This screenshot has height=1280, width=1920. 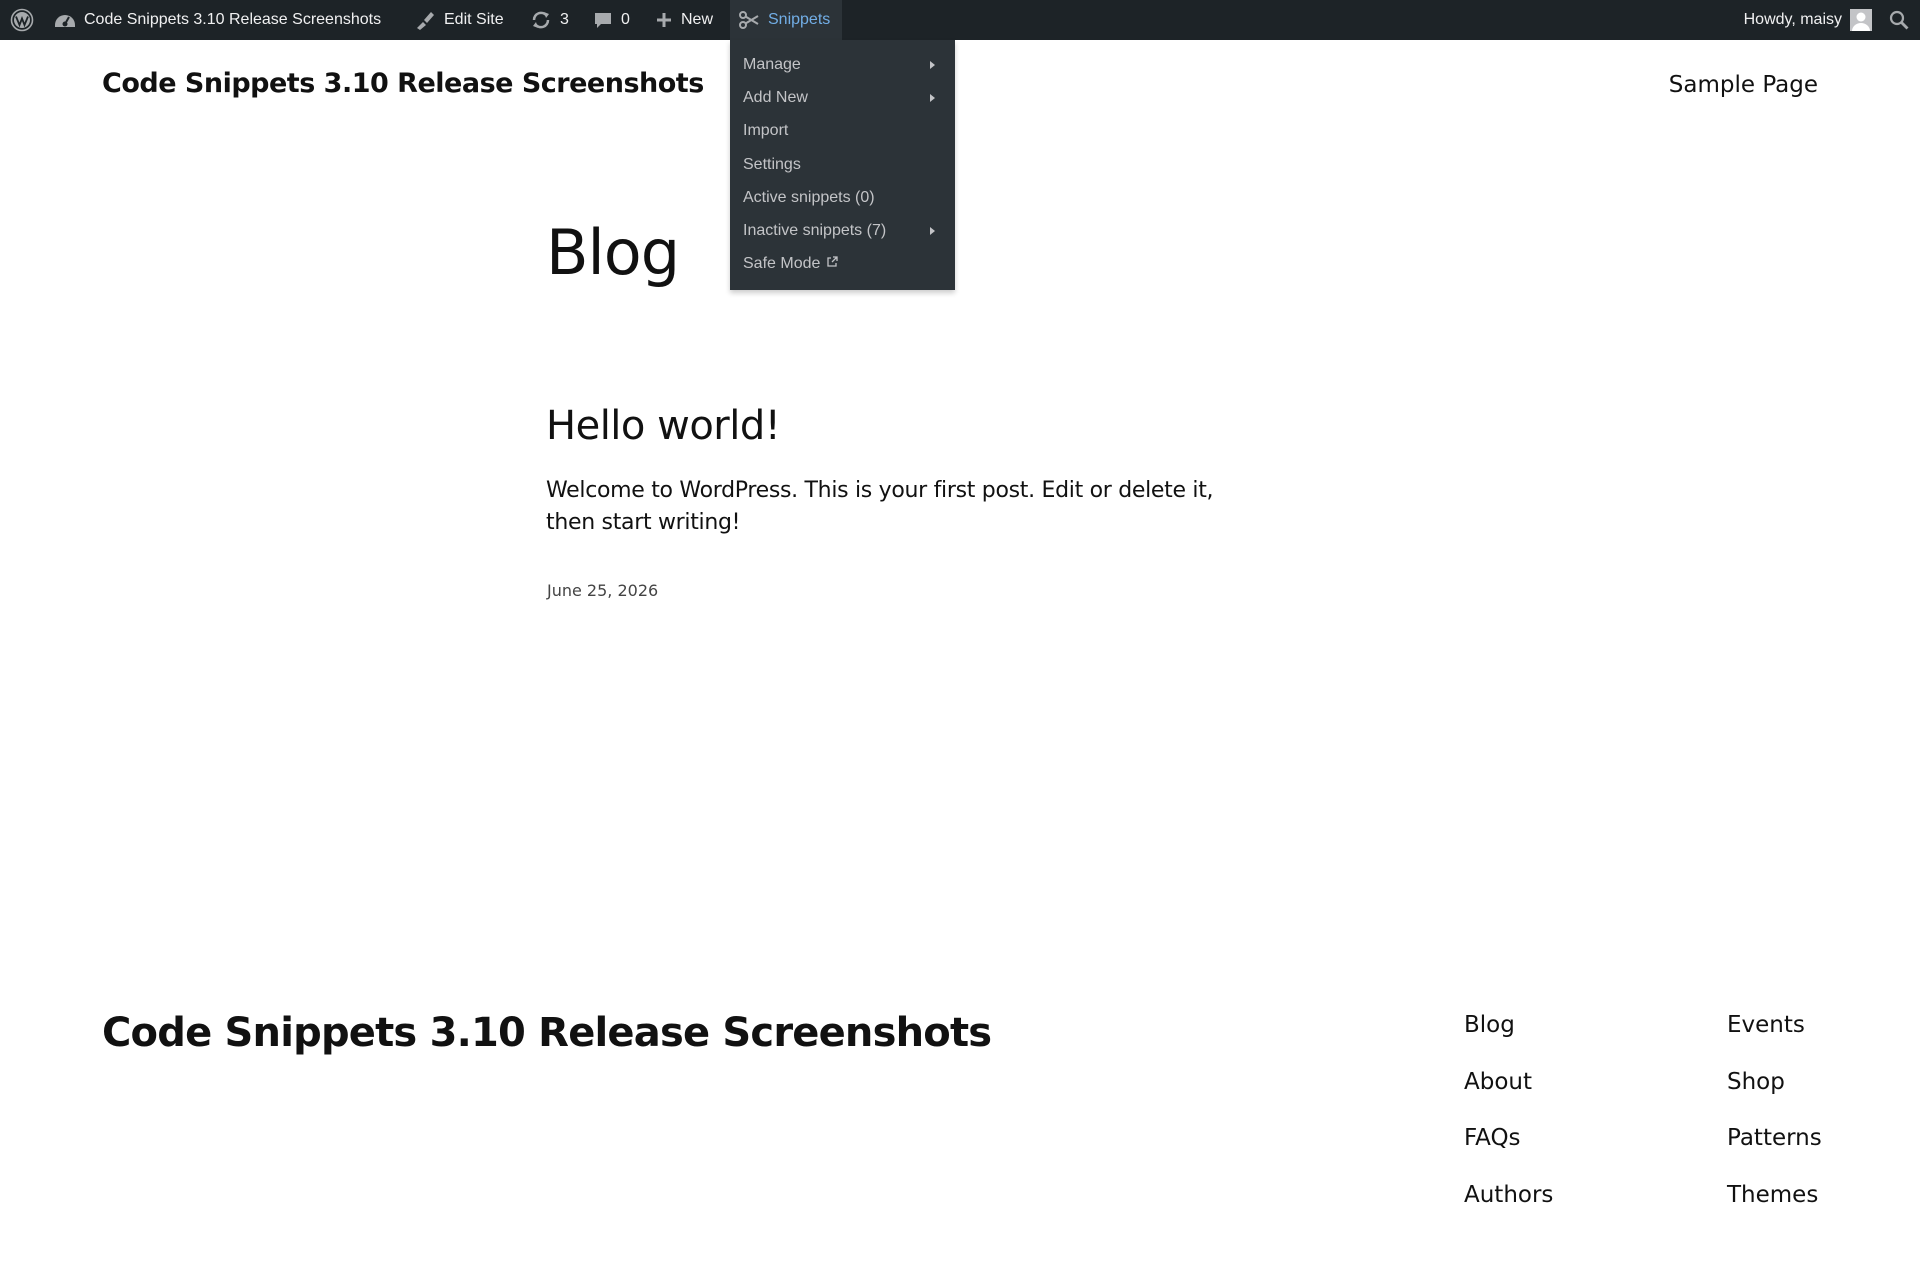 I want to click on snippets-label: Snippets, so click(x=799, y=19).